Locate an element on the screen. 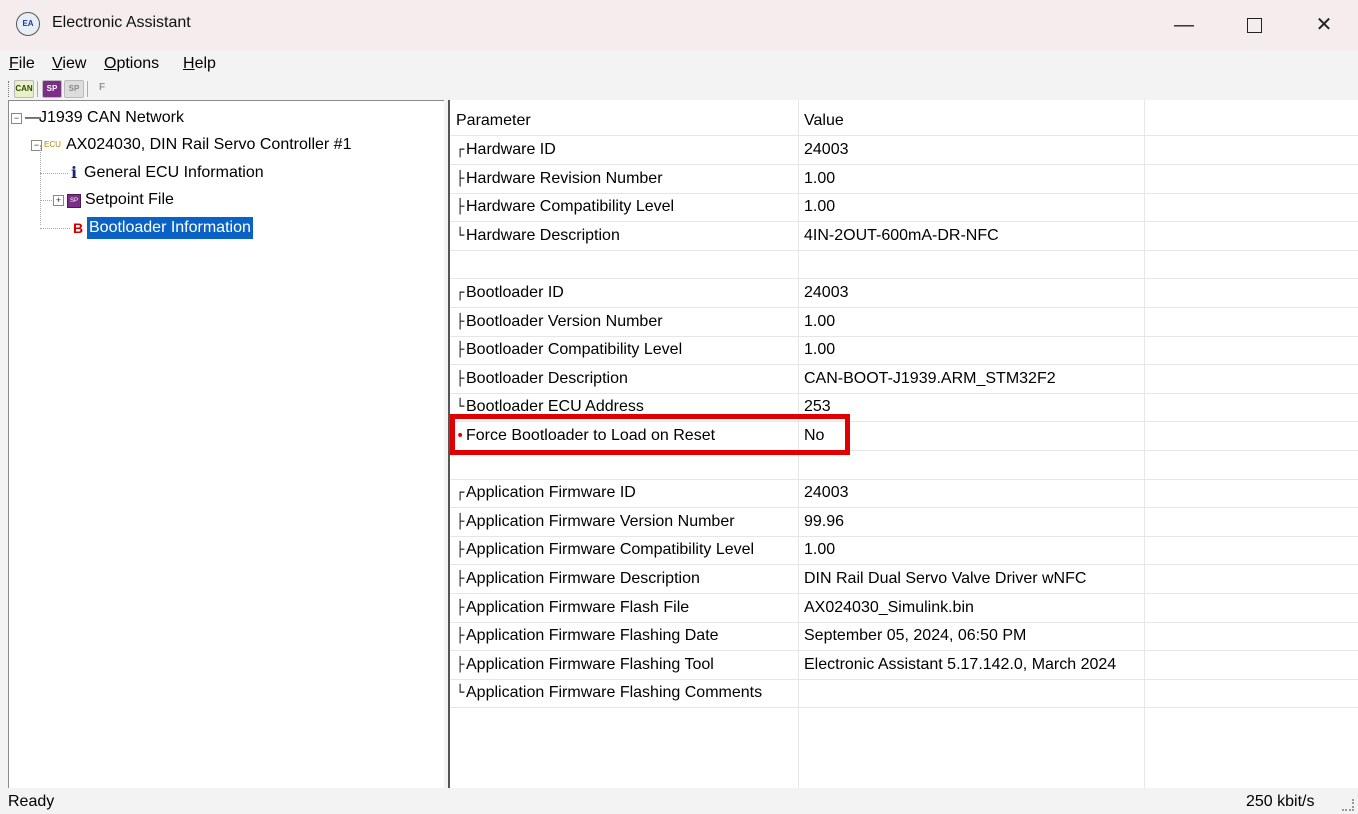 The width and height of the screenshot is (1358, 814). table-row: └Application Firmware Flashing Comments is located at coordinates (904, 693).